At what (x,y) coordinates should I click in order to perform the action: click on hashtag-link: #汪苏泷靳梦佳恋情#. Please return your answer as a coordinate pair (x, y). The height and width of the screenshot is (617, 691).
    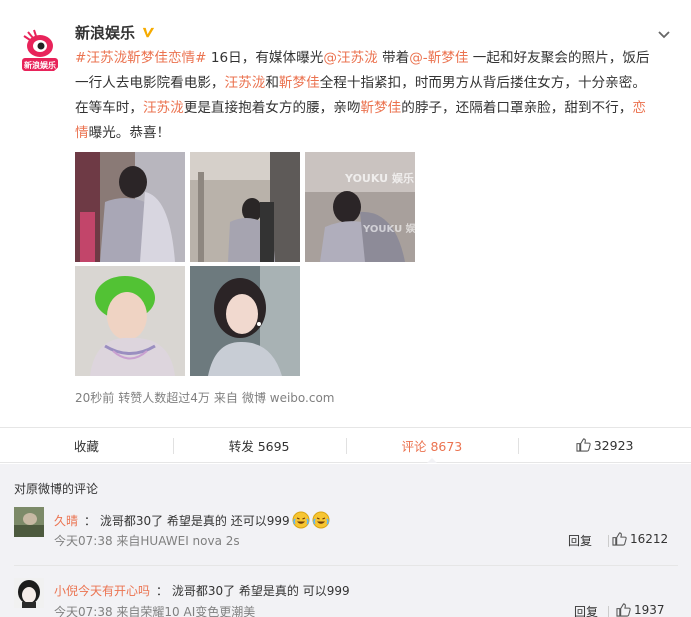
    Looking at the image, I should click on (141, 58).